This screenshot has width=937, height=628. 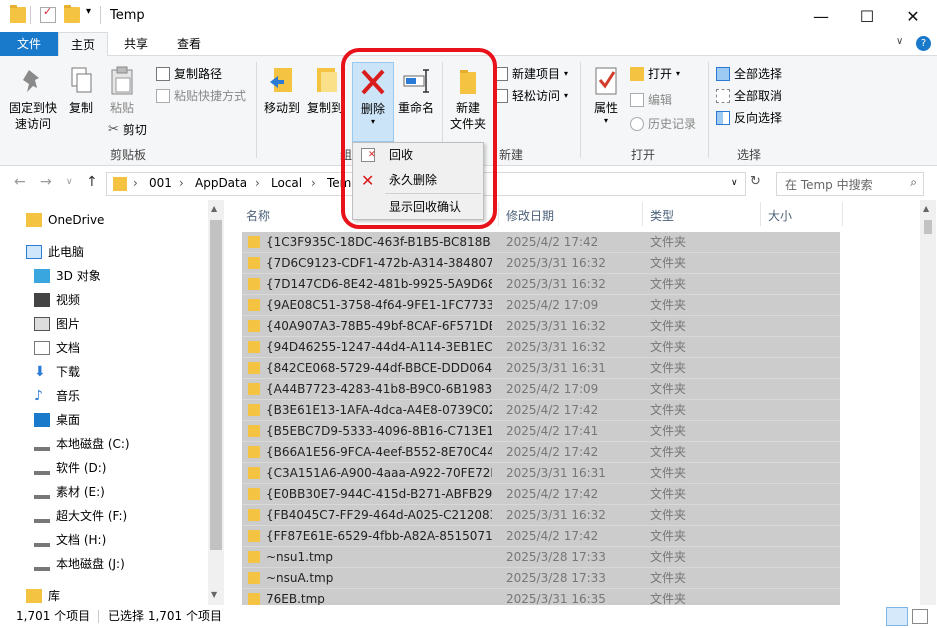 What do you see at coordinates (418, 207) in the screenshot?
I see `menu-item-show-recycle-confirm: 显示回收确认` at bounding box center [418, 207].